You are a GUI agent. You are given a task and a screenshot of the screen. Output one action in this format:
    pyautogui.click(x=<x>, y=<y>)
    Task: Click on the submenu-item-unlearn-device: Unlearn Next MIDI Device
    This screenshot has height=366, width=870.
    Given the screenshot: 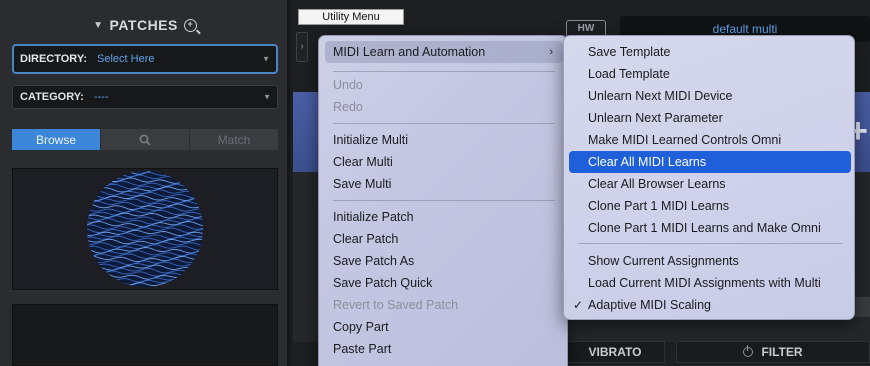 What is the action you would take?
    pyautogui.click(x=710, y=96)
    